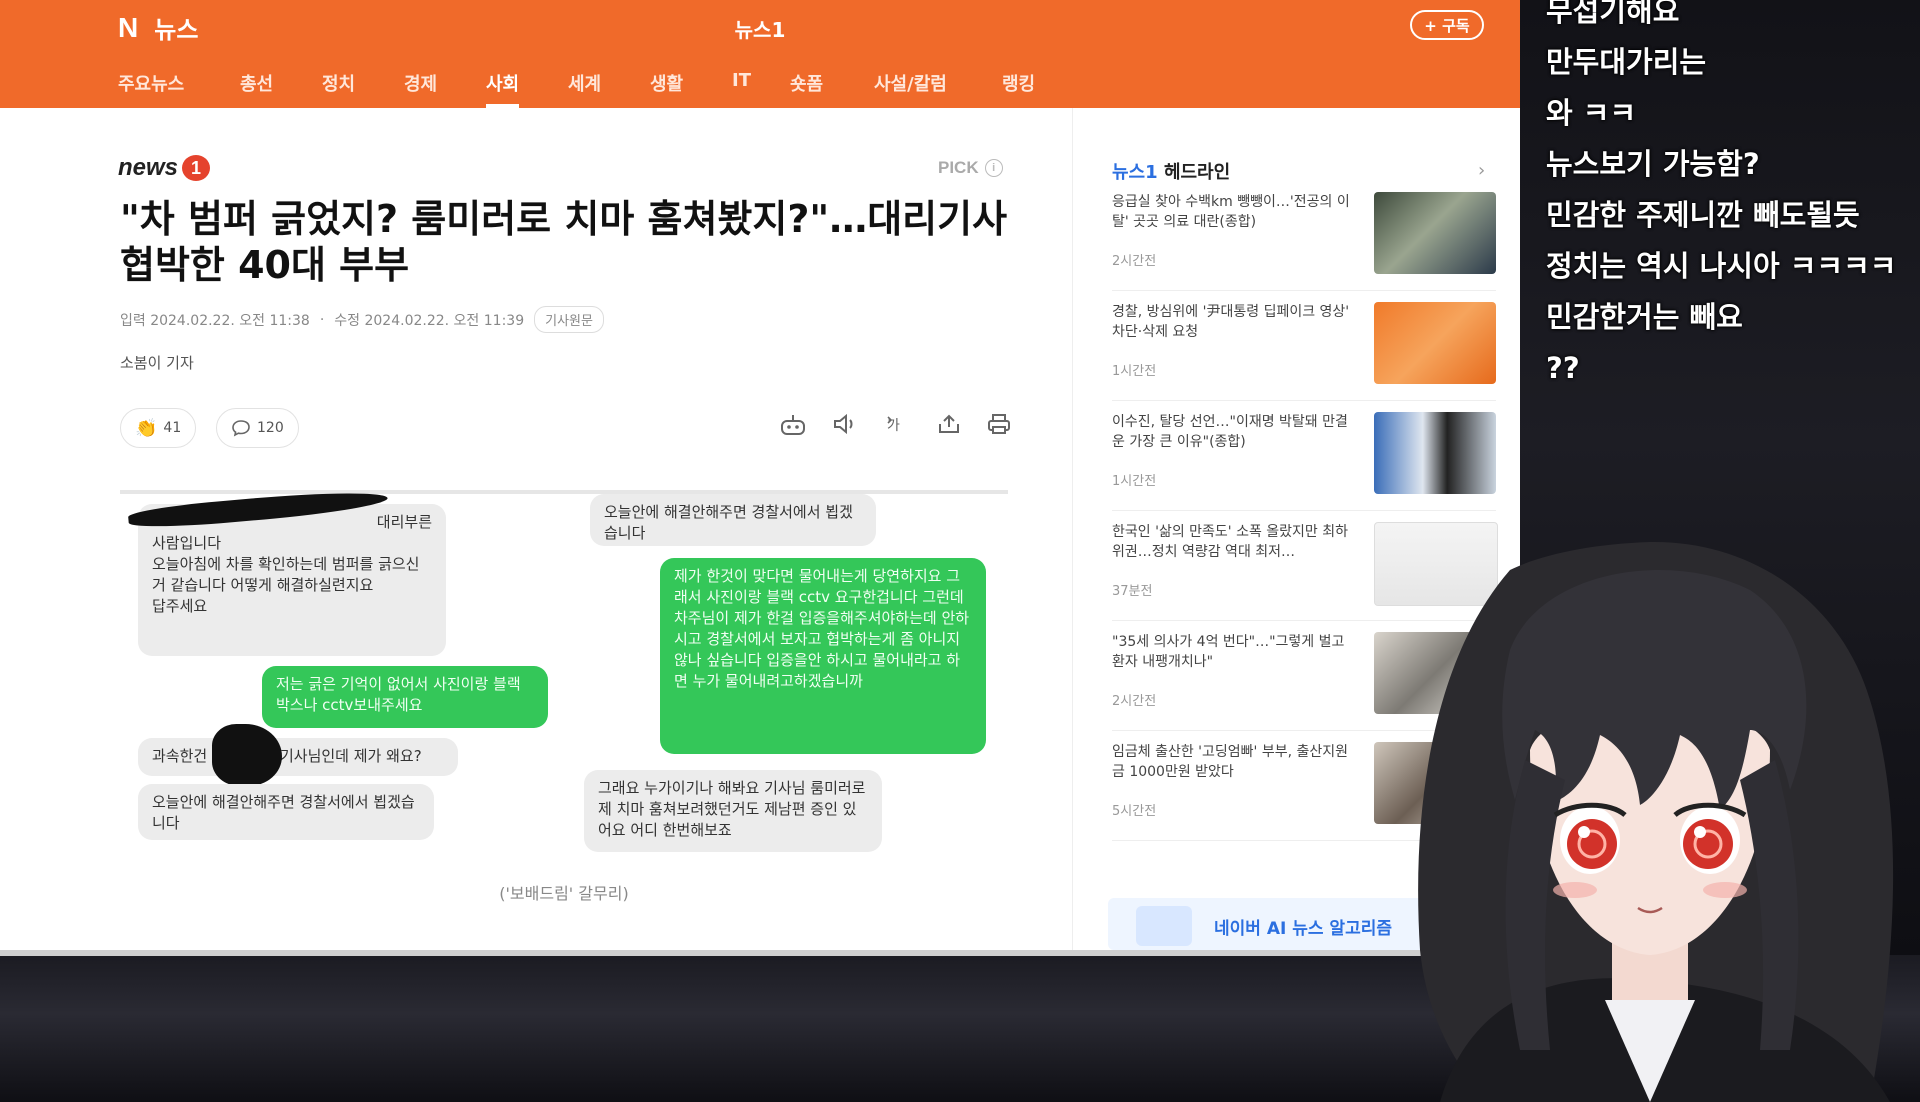 Image resolution: width=1920 pixels, height=1102 pixels. I want to click on edit-time: 수정 2024.02.22. 오전 11:39, so click(429, 320).